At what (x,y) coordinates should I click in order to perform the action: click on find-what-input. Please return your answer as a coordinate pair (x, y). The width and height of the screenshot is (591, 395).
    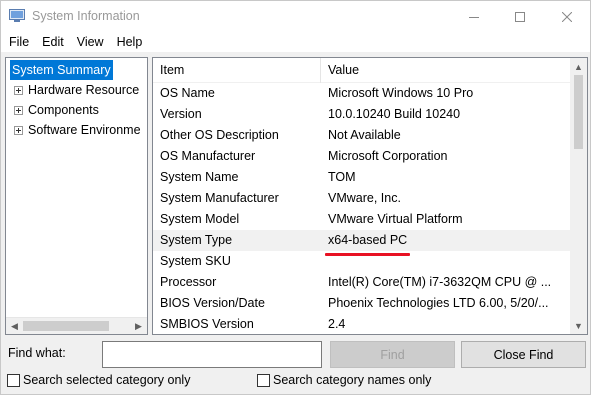
    Looking at the image, I should click on (212, 354).